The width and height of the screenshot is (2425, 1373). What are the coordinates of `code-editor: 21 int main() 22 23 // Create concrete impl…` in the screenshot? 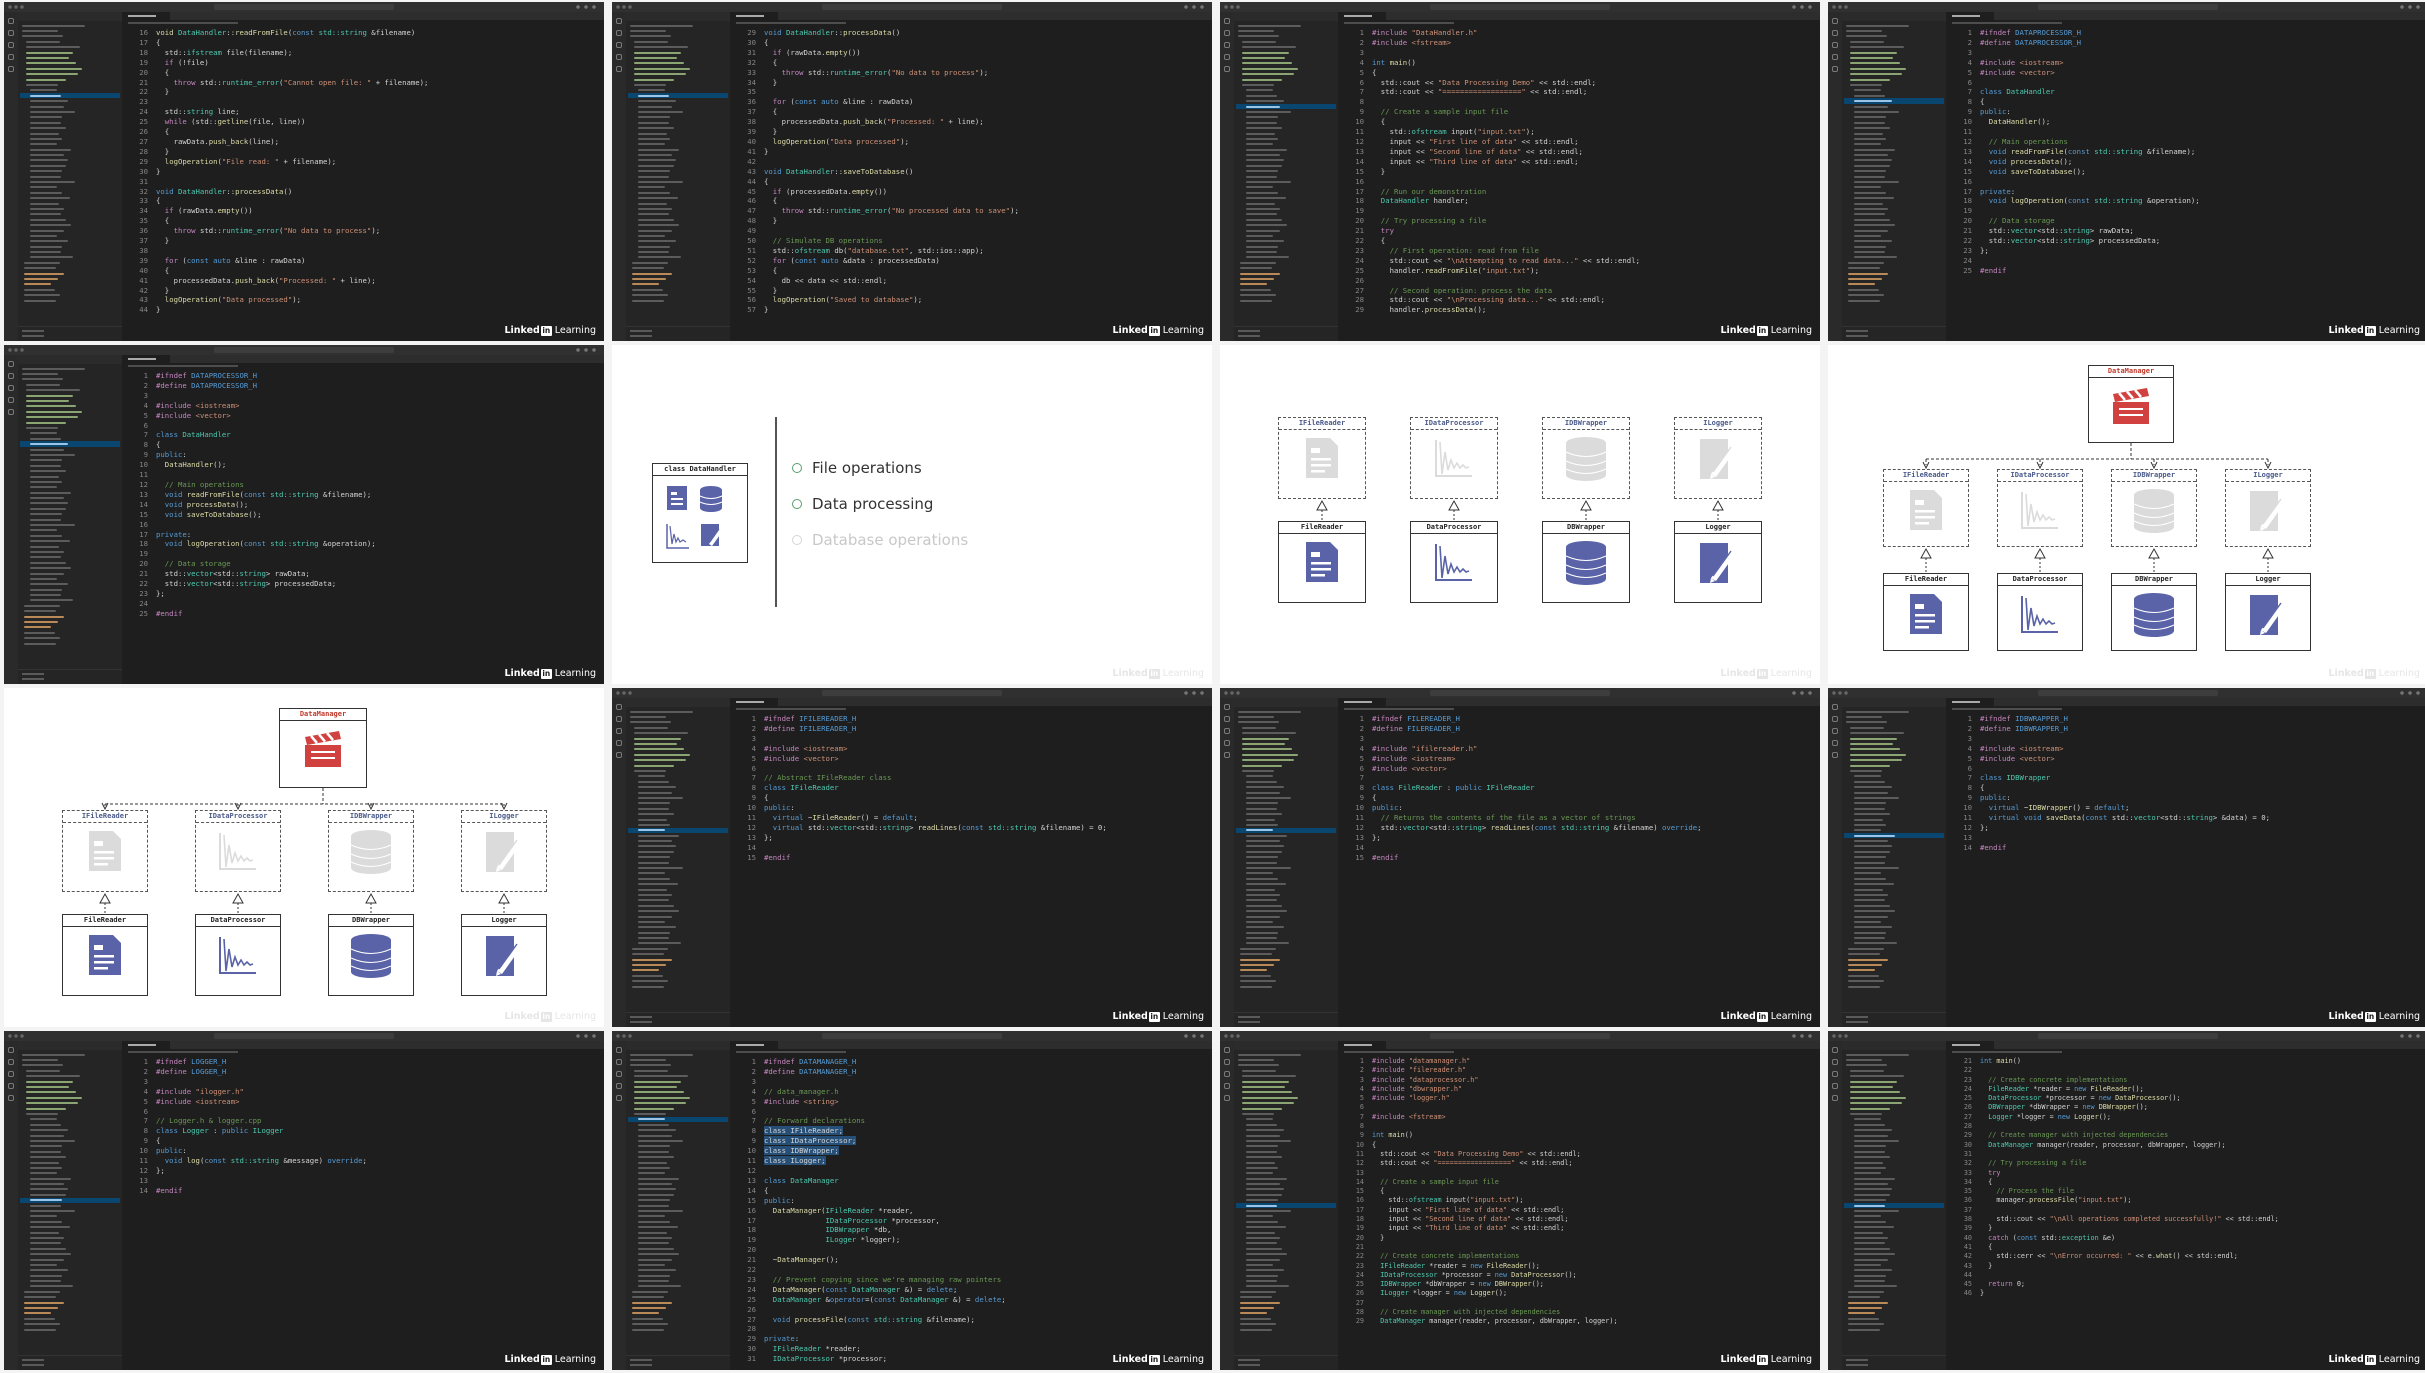 It's located at (2186, 1212).